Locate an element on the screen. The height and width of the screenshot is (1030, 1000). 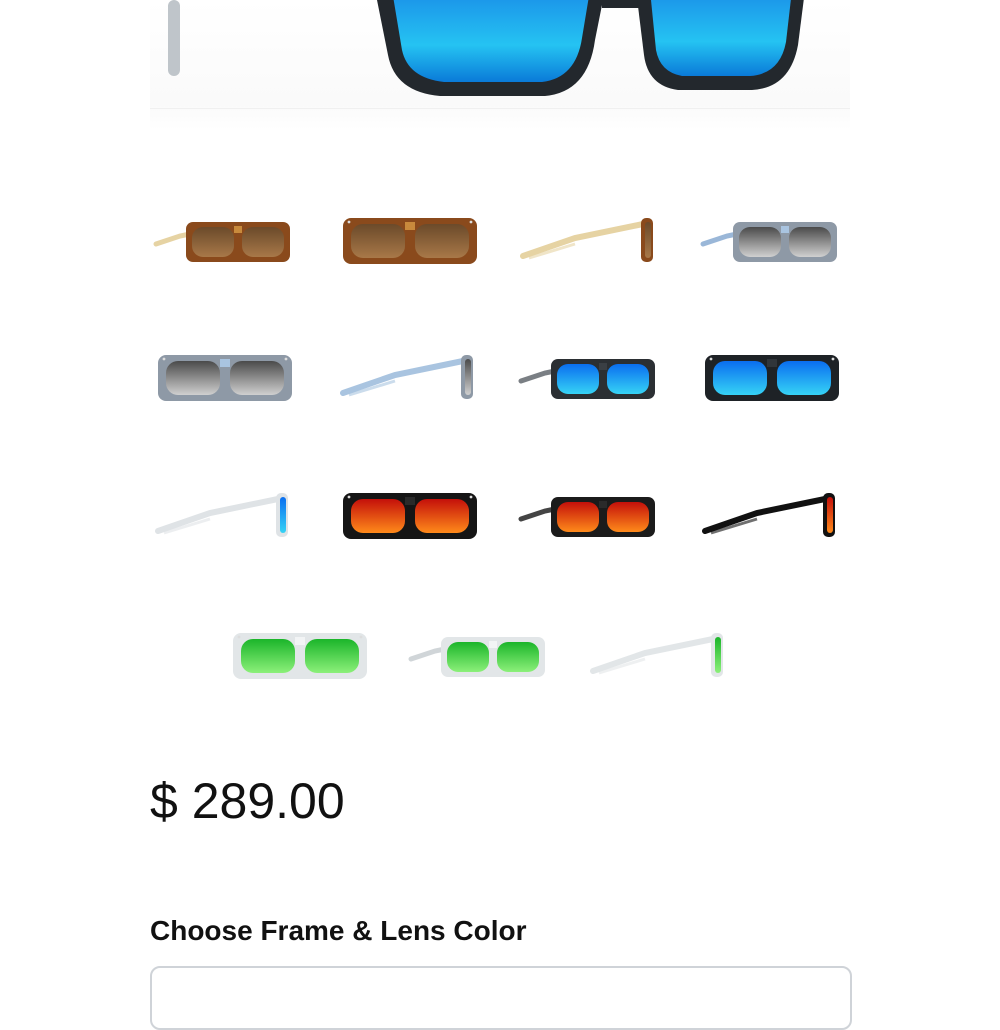
thumb-grey-blue-three-quarter is located at coordinates (772, 240).